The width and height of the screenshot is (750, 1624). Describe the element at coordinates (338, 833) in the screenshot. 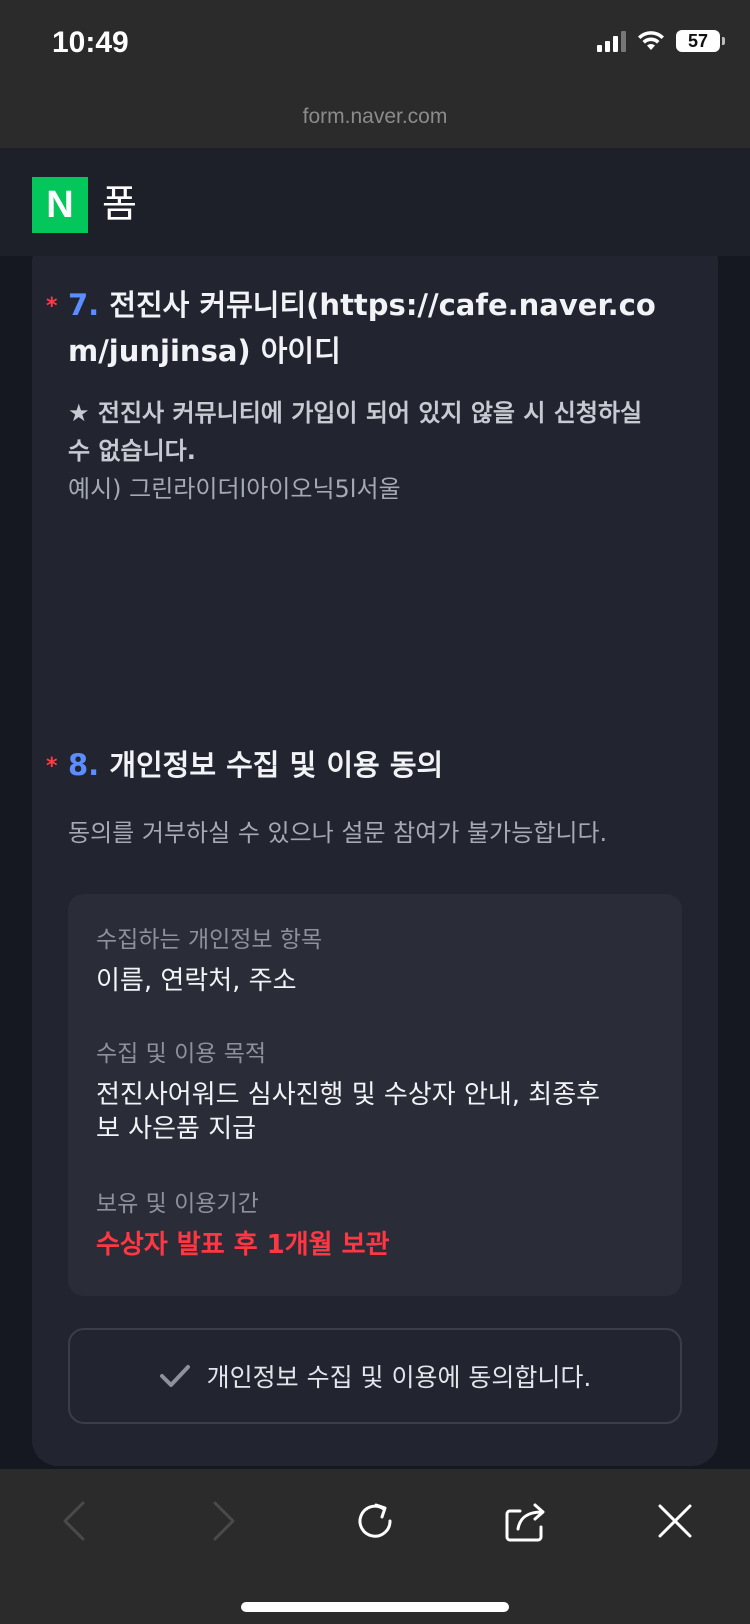

I see `question-description: 동의를 거부하실 수 있으나 설문 참여가 불가능합니다.` at that location.